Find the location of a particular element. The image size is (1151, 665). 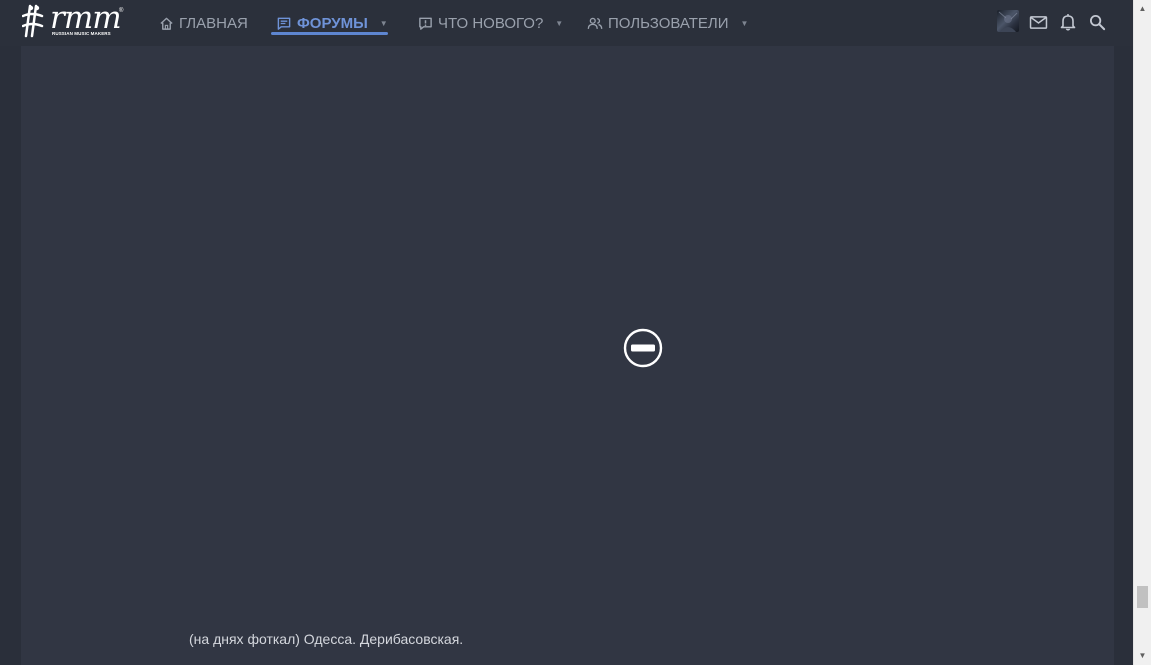

nav-item-home: ГЛАВНАЯ is located at coordinates (203, 23).